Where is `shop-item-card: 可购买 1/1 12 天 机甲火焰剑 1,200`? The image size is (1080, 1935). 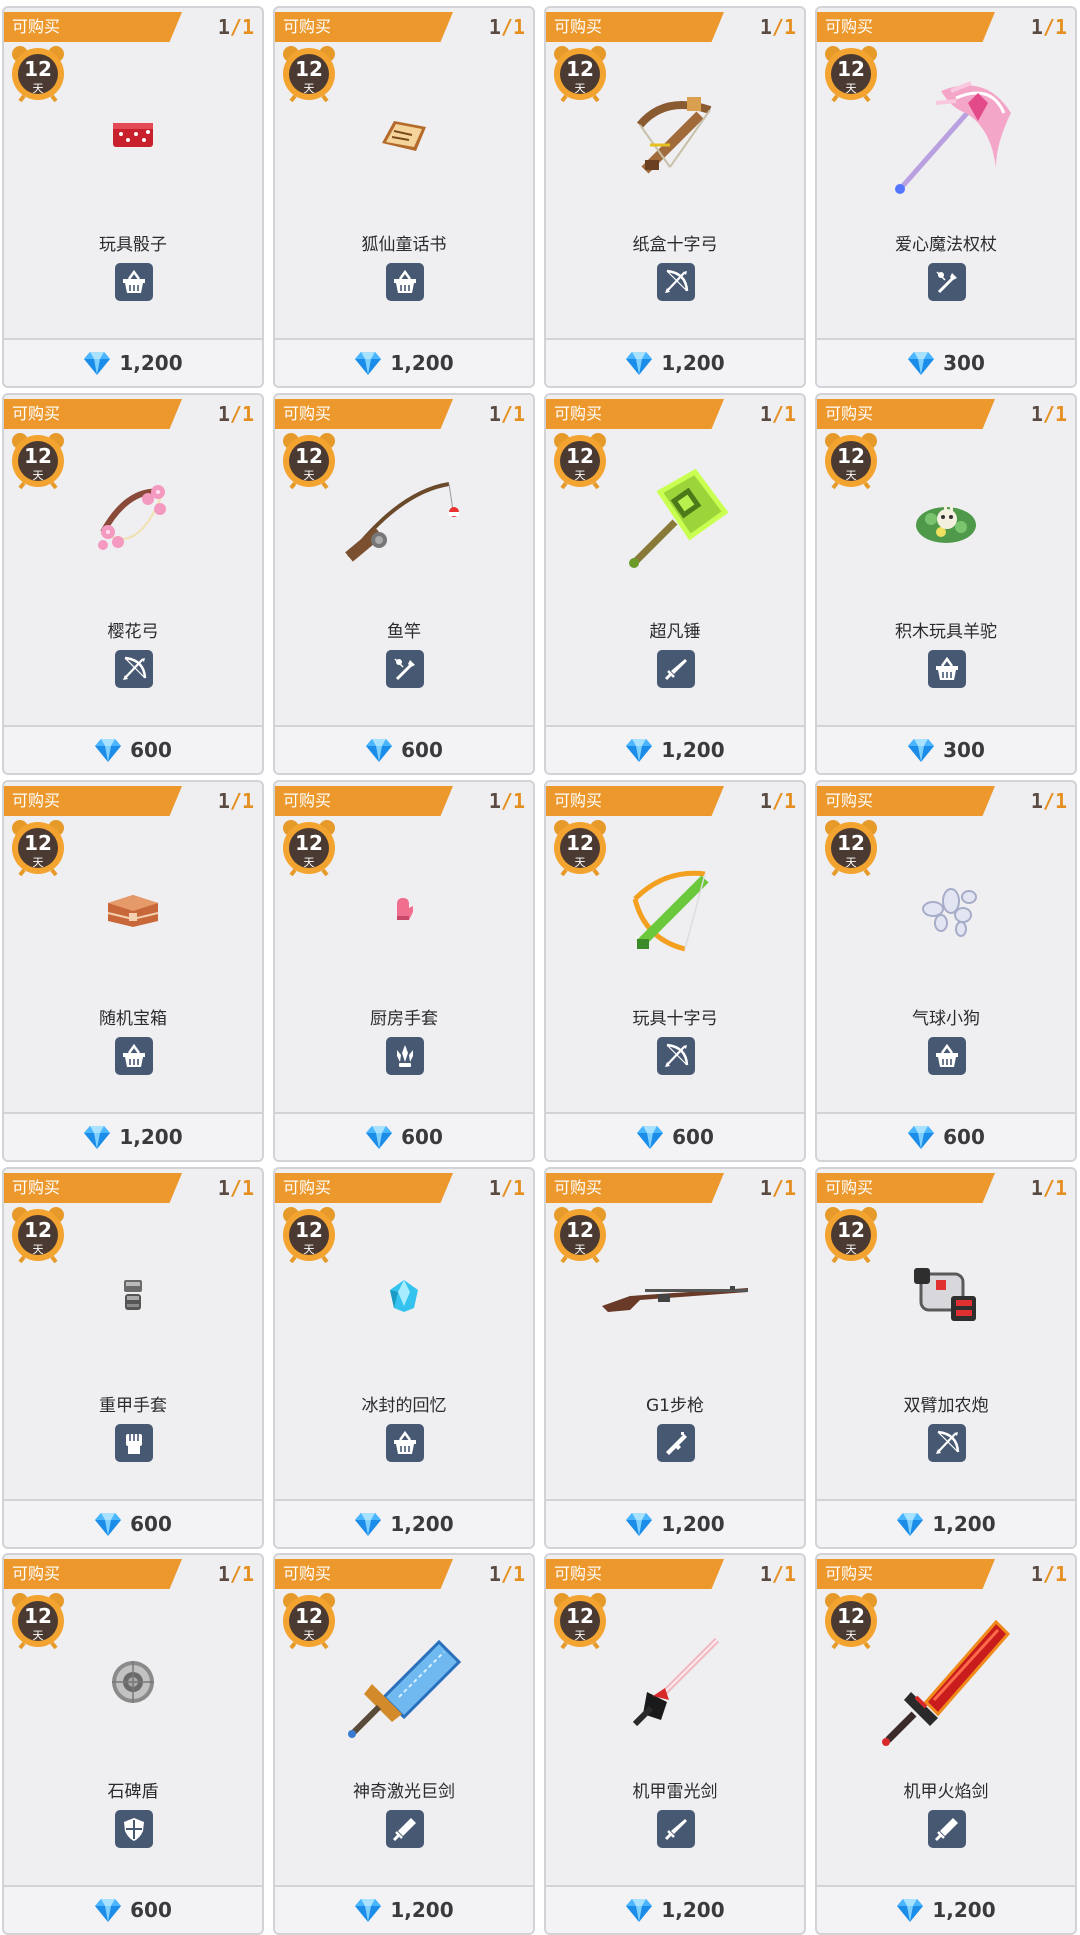
shop-item-card: 可购买 1/1 12 天 机甲火焰剑 1,200 is located at coordinates (946, 1744).